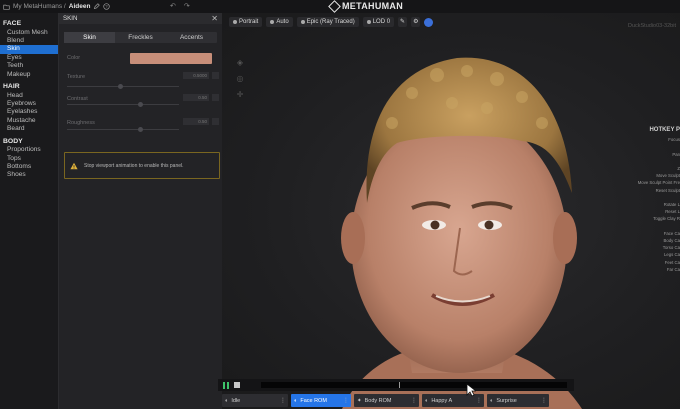 The width and height of the screenshot is (680, 409). What do you see at coordinates (302, 22) in the screenshot?
I see `quality-icon` at bounding box center [302, 22].